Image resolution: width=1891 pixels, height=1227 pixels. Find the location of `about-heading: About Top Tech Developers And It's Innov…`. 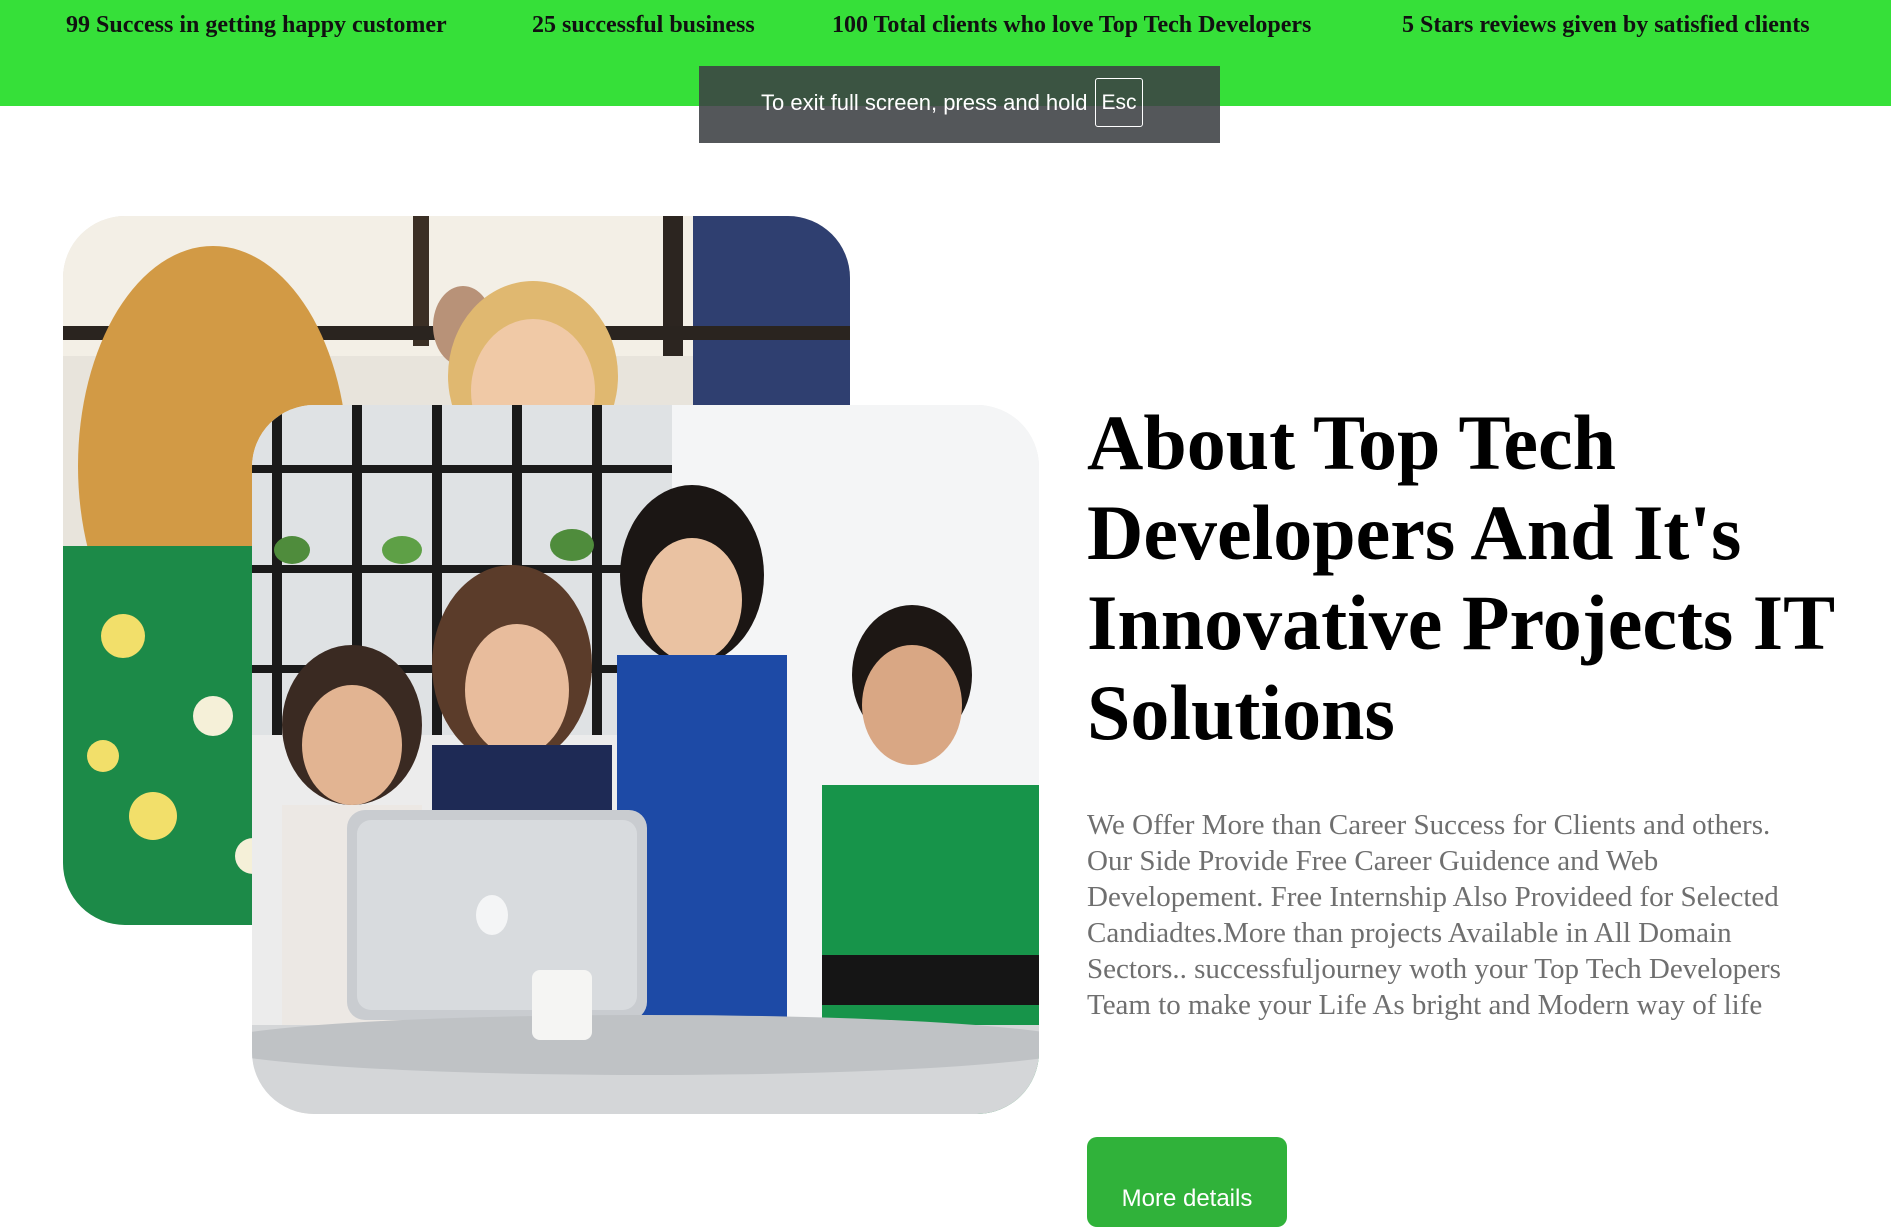

about-heading: About Top Tech Developers And It's Innov… is located at coordinates (1460, 577).